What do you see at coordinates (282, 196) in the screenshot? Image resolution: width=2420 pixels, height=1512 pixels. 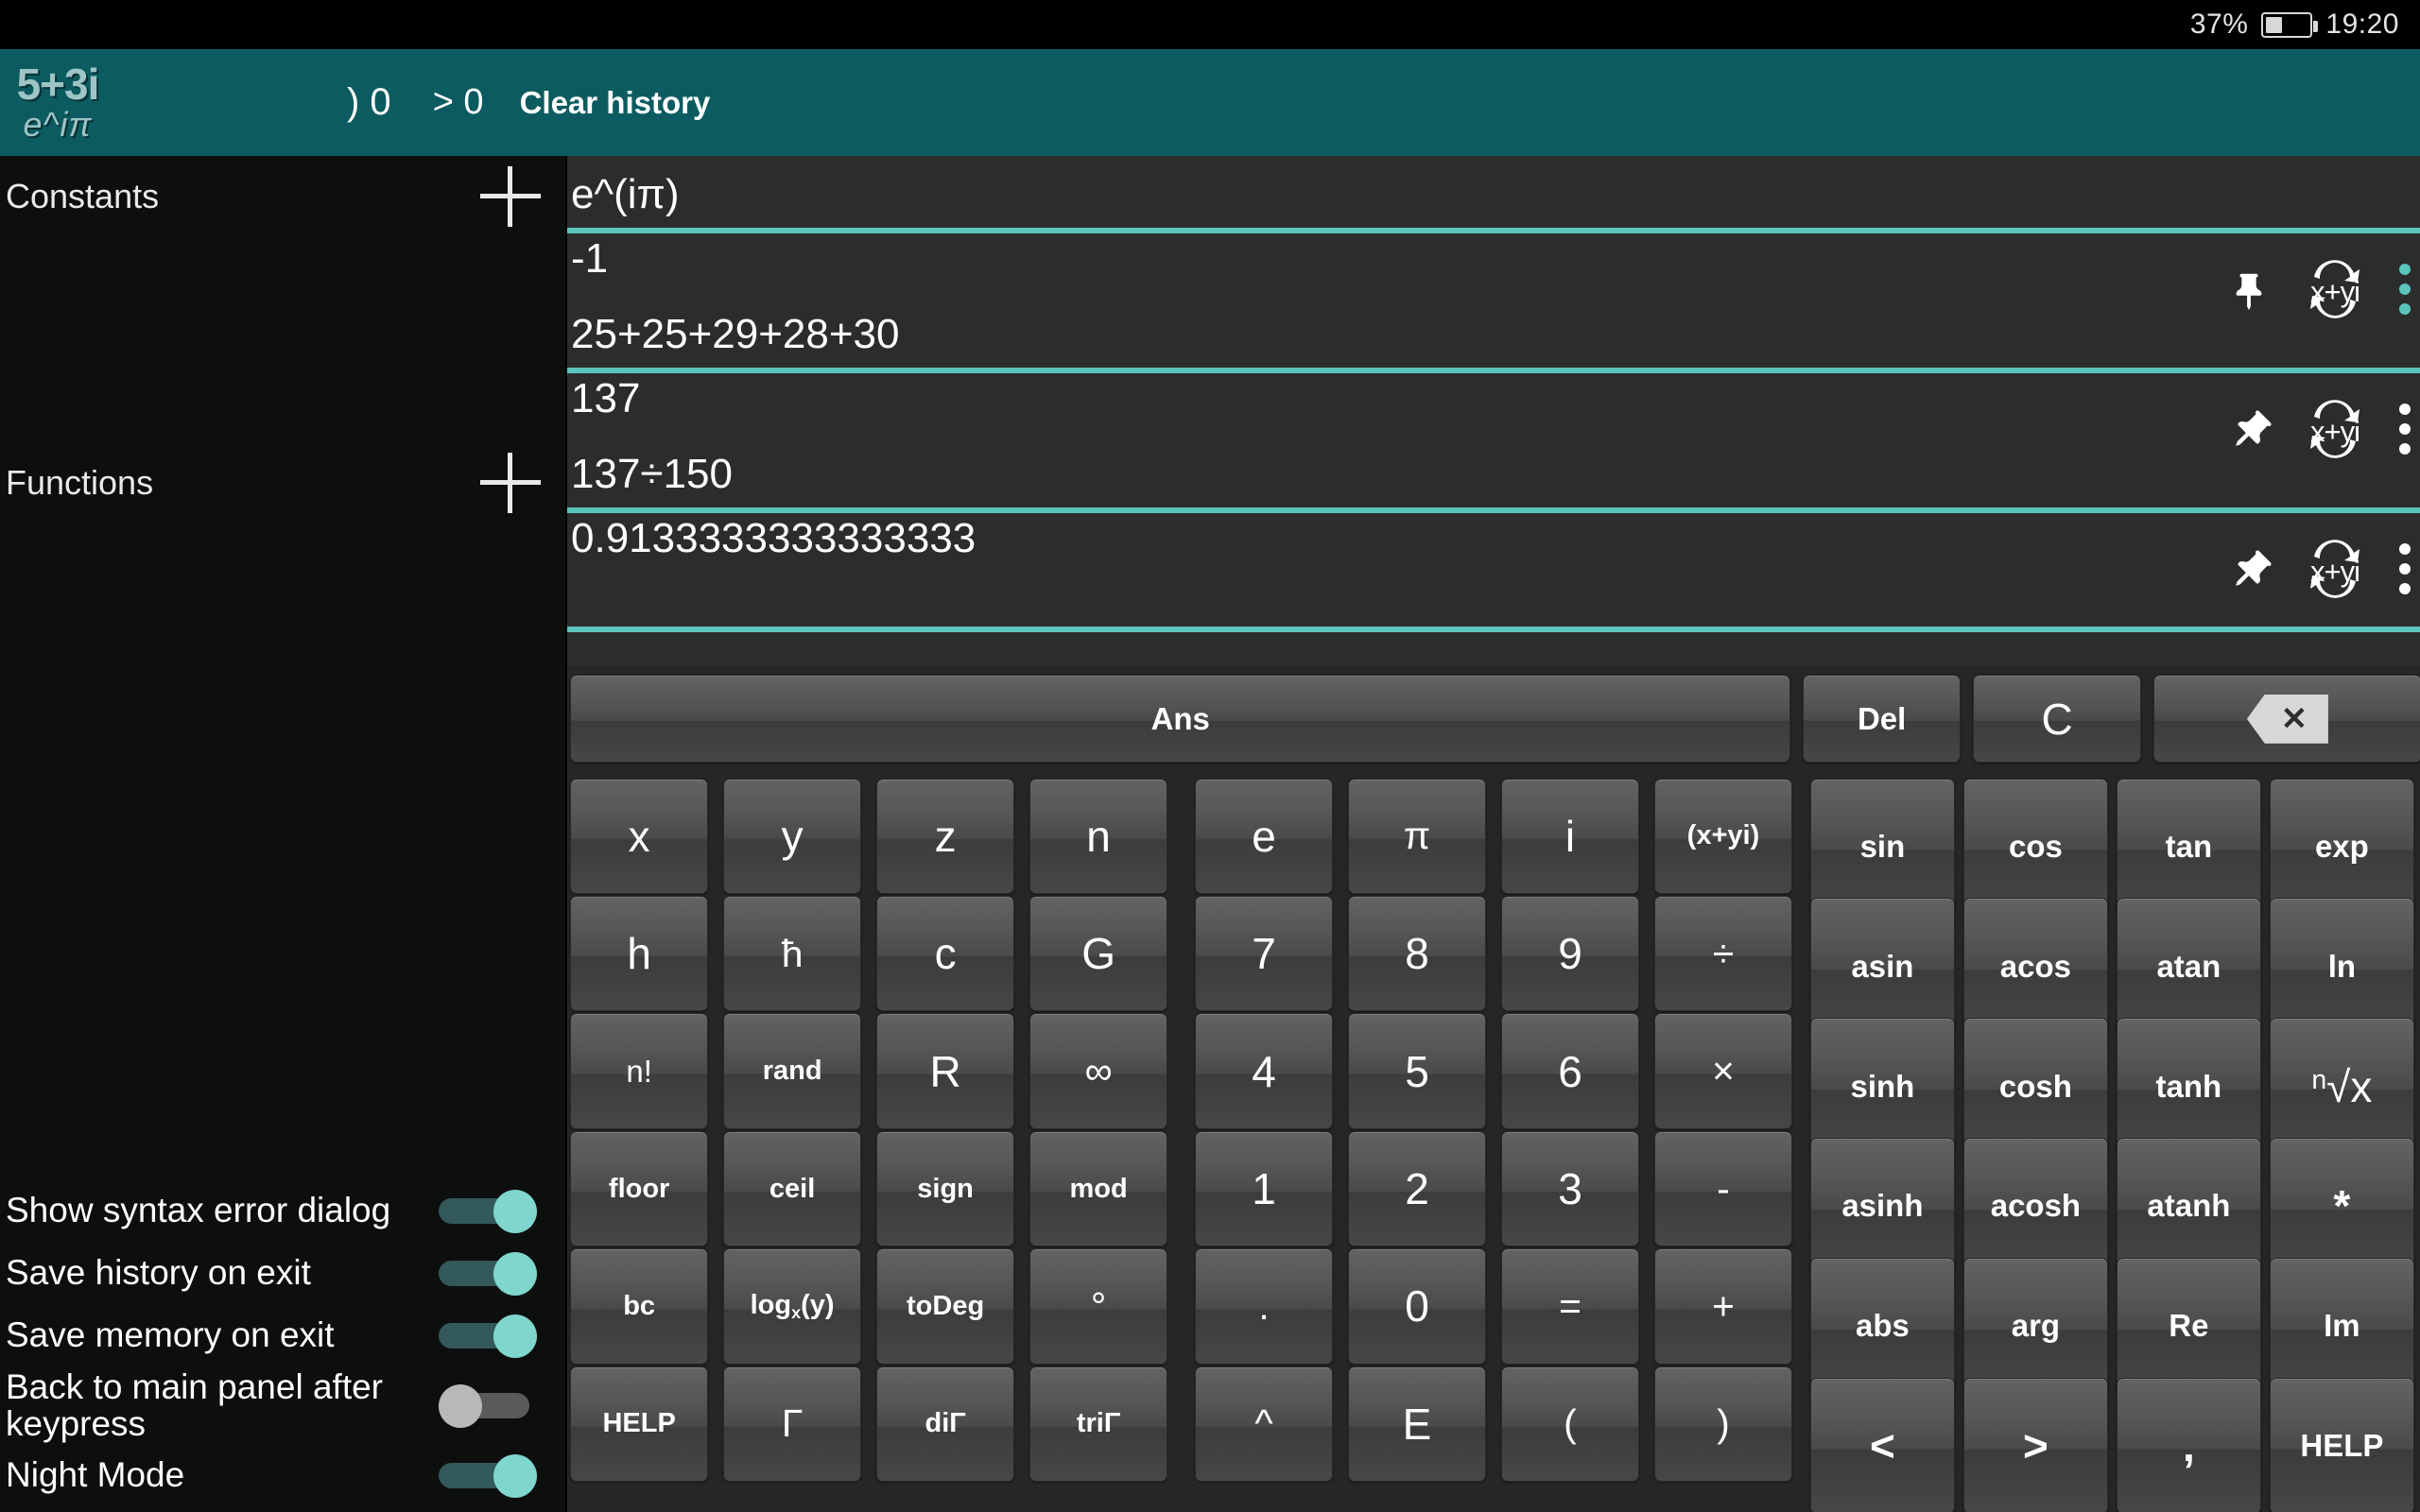 I see `sidebar-section-constants: Constants` at bounding box center [282, 196].